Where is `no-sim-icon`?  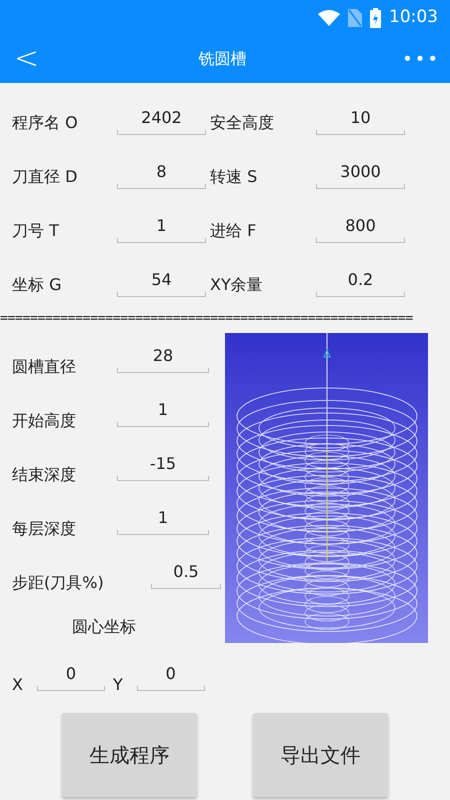
no-sim-icon is located at coordinates (355, 17).